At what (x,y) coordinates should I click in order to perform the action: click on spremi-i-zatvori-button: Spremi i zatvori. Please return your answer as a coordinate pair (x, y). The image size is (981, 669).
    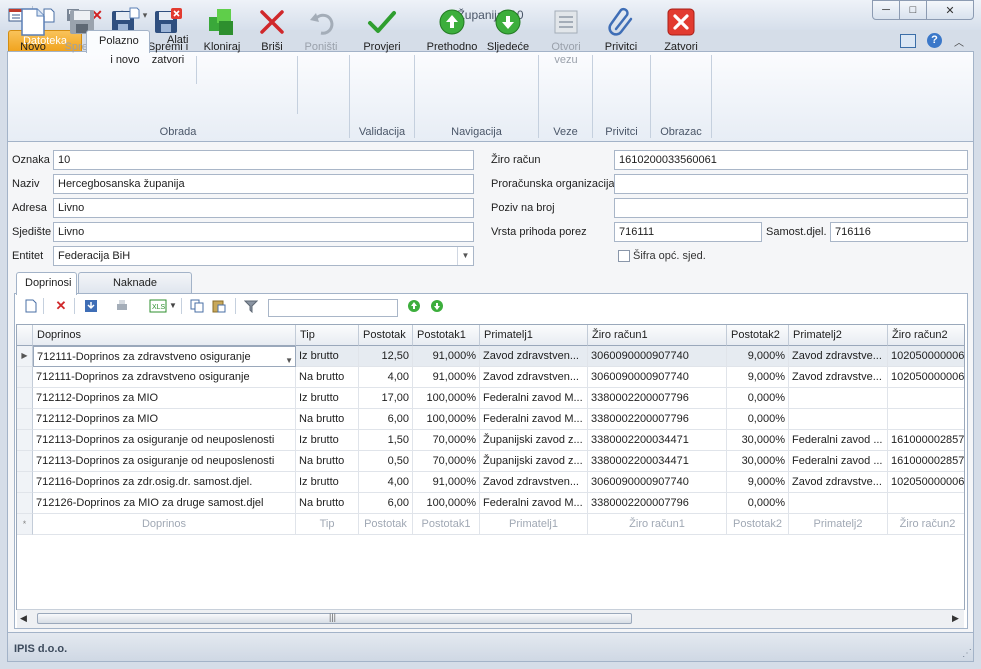
    Looking at the image, I should click on (168, 41).